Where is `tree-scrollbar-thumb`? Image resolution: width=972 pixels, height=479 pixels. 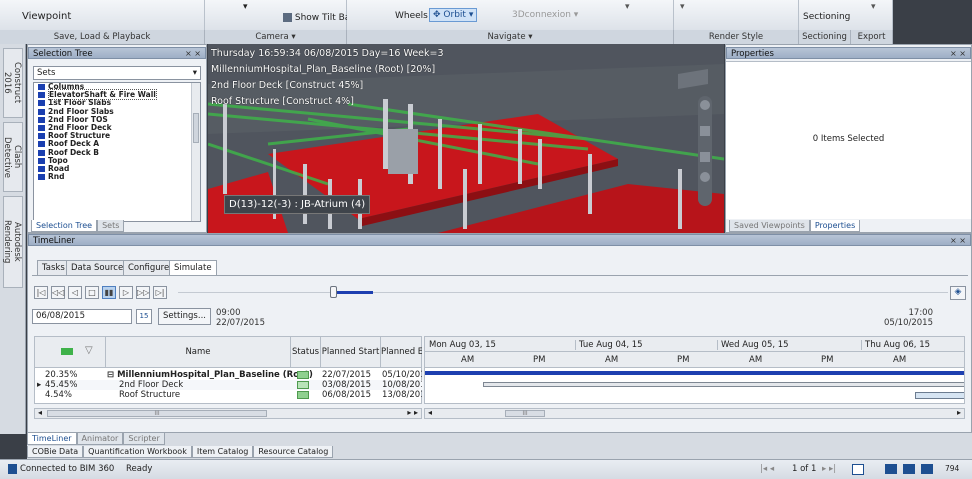
tree-scrollbar-thumb is located at coordinates (196, 128).